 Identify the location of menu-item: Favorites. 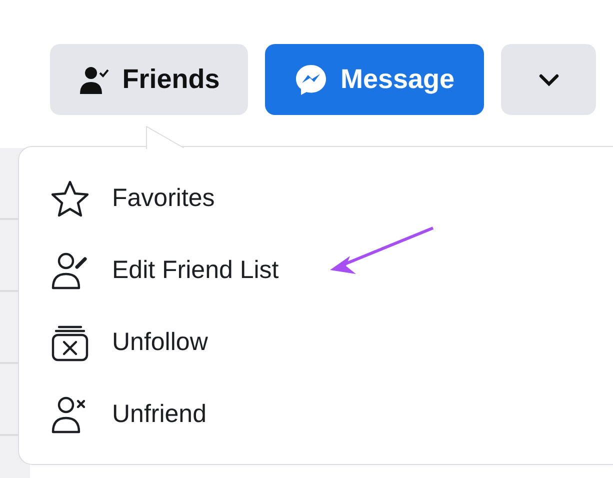
(132, 199).